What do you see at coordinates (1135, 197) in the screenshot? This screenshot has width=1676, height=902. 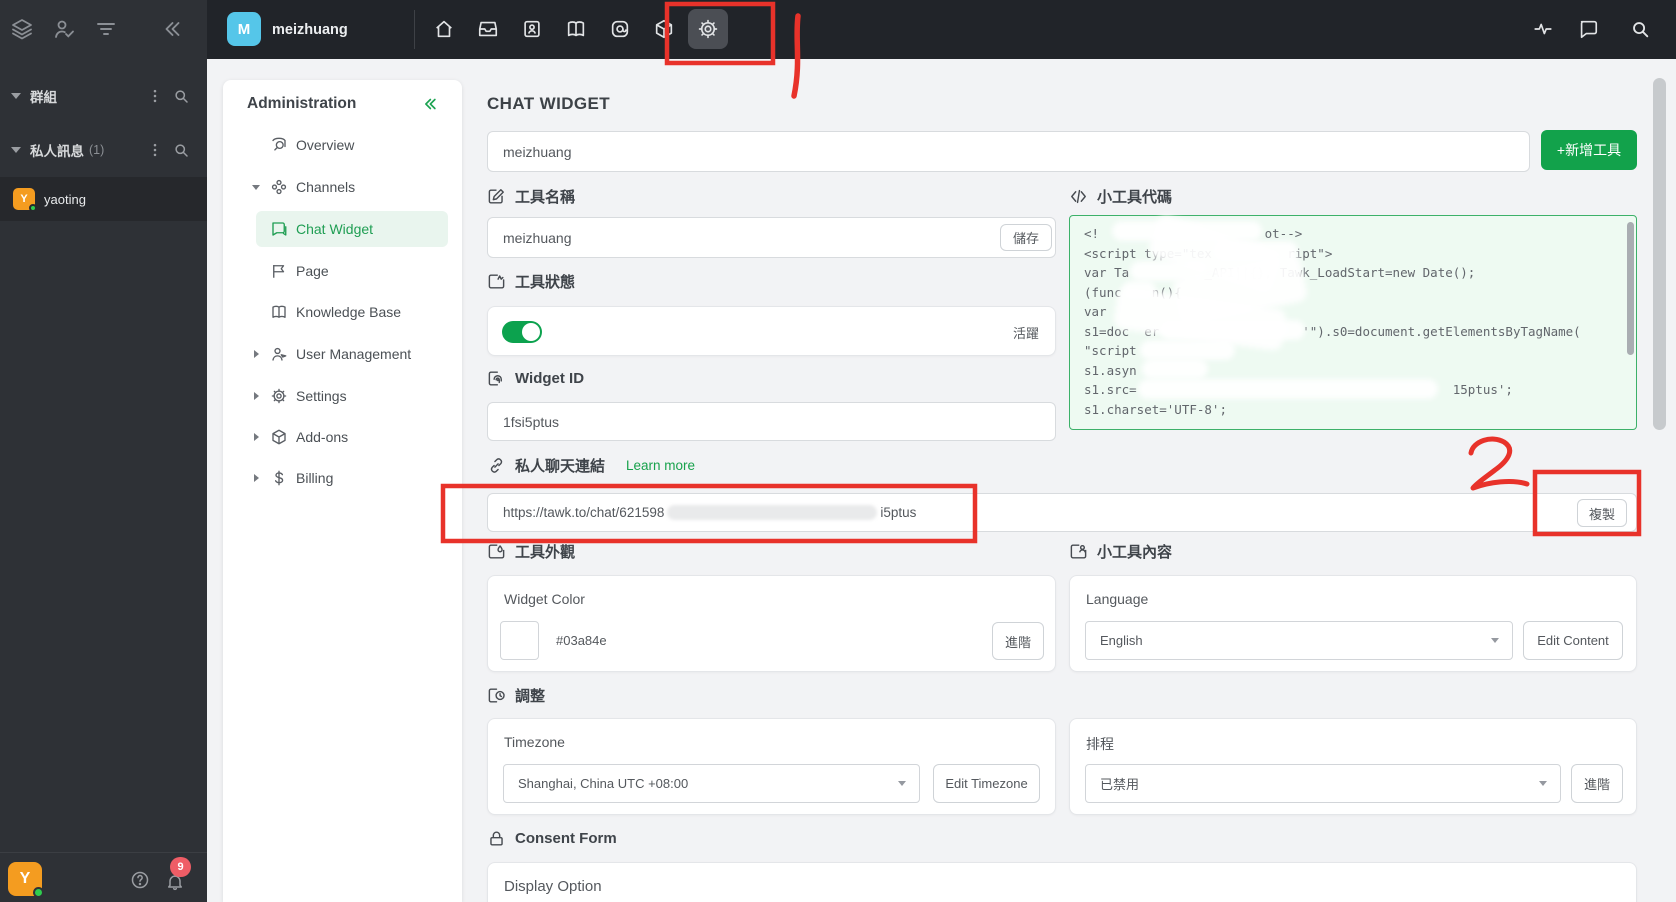 I see `section-title: 小工具代碼` at bounding box center [1135, 197].